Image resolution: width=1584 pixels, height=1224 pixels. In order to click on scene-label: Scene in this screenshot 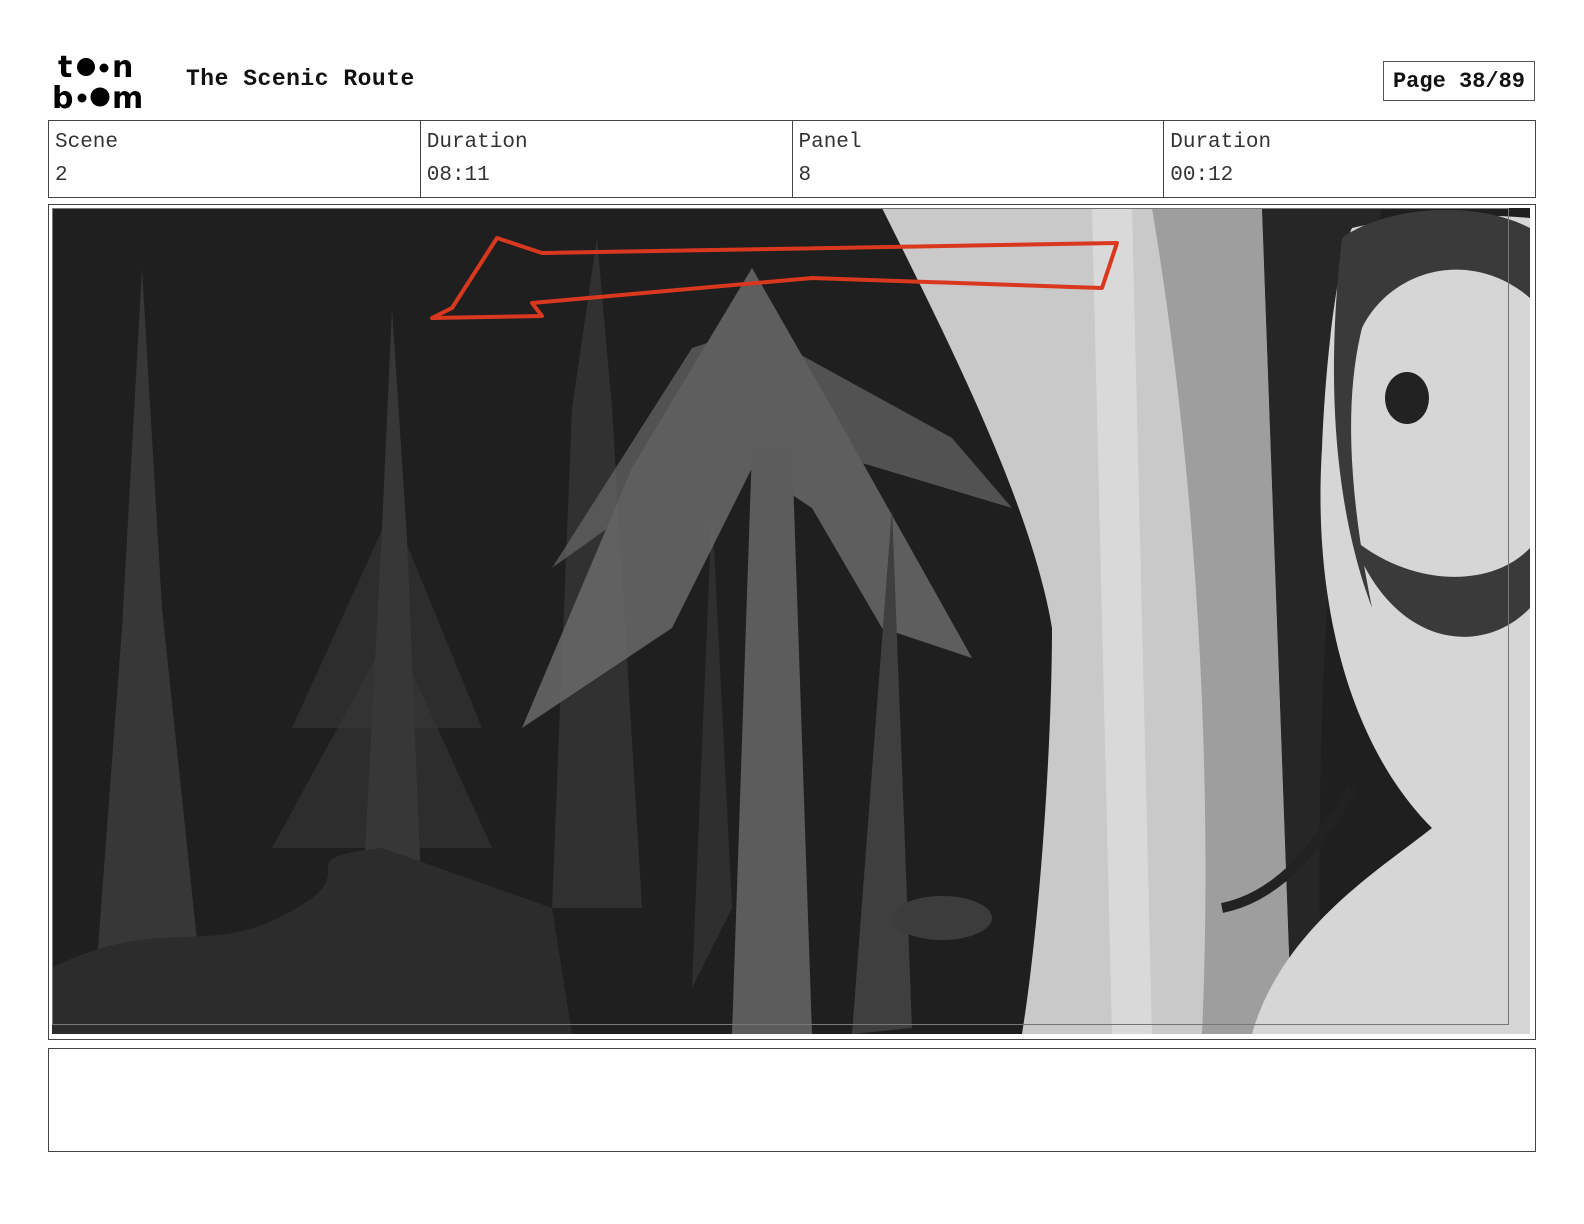, I will do `click(87, 142)`.